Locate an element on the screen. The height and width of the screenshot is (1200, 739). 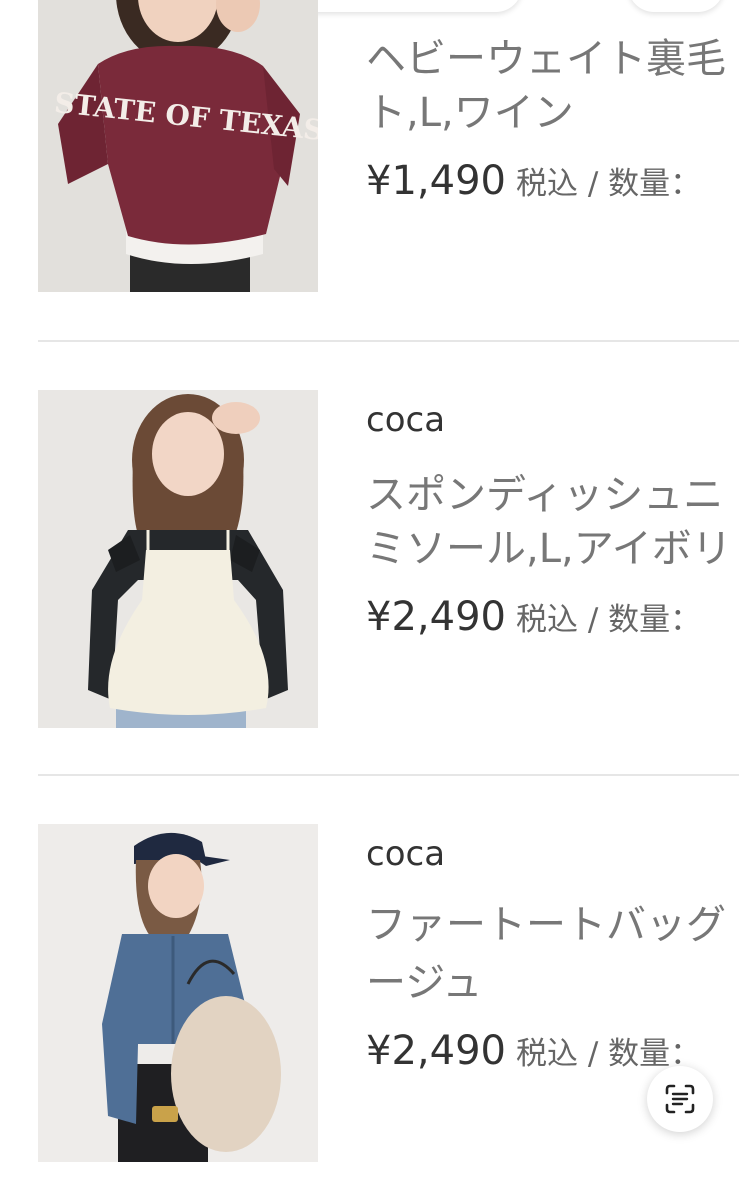
price-row: ¥2,490 税込 / 数量： is located at coordinates (552, 617).